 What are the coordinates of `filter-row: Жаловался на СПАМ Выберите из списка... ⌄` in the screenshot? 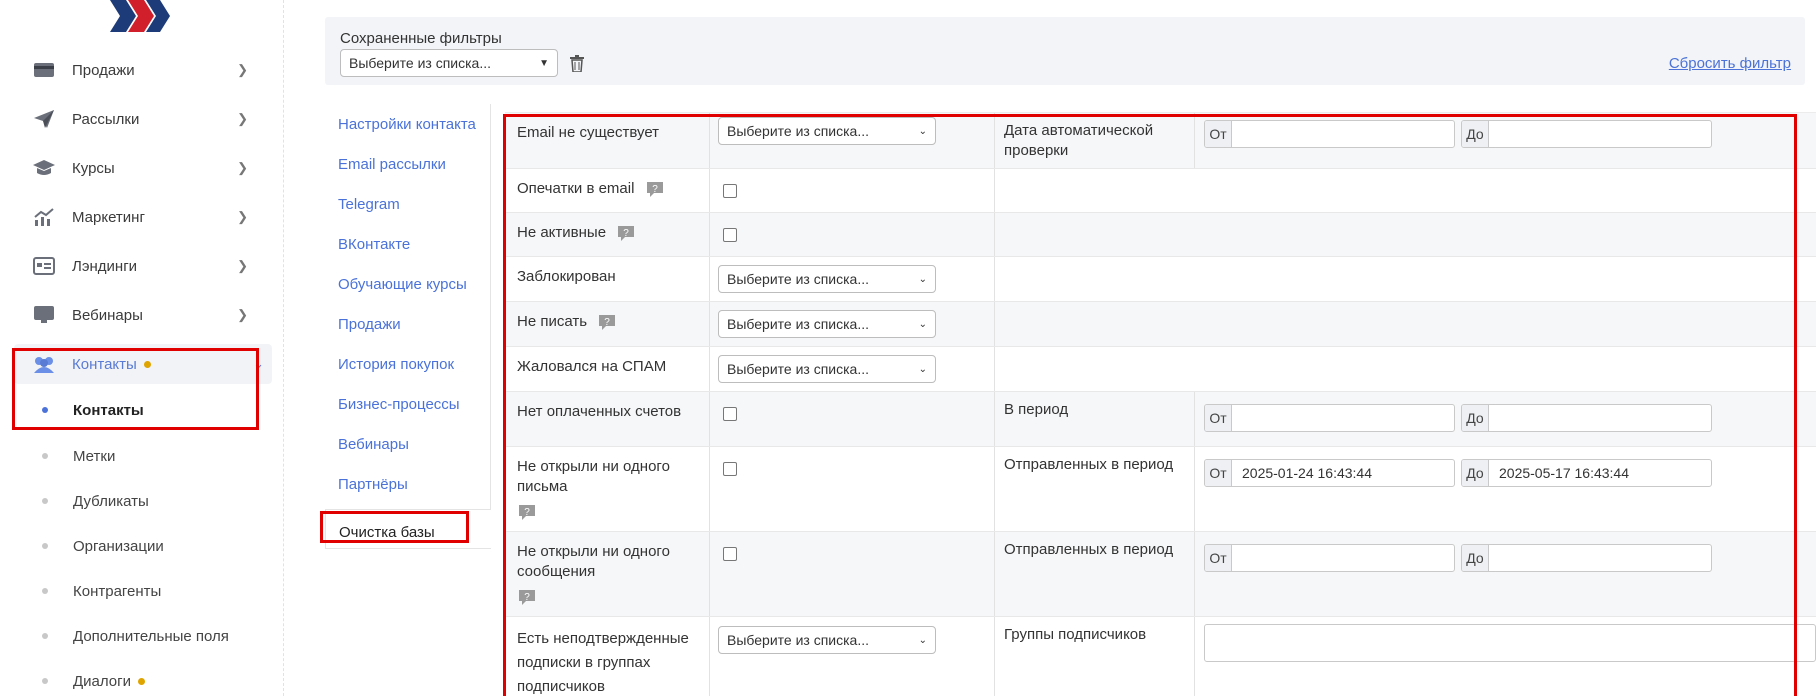 It's located at (1160, 369).